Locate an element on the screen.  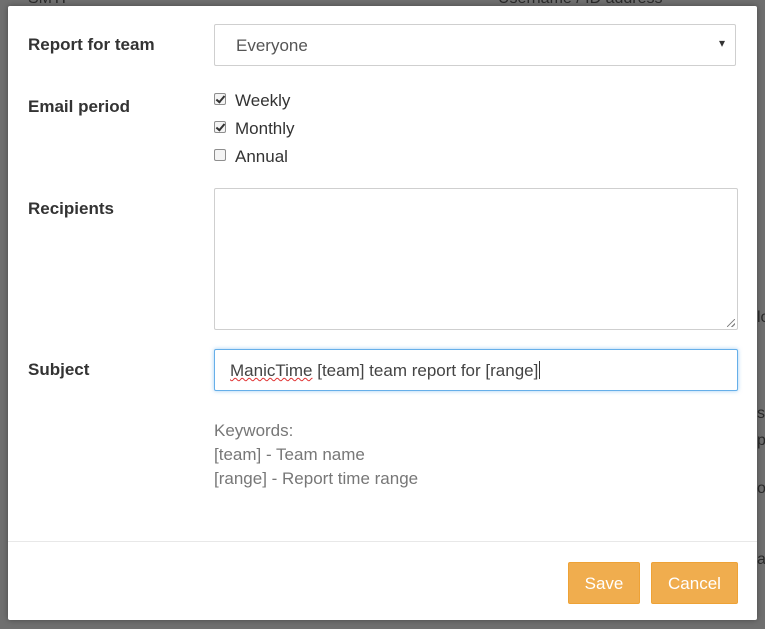
report-for-team-label: Report for team is located at coordinates (91, 44).